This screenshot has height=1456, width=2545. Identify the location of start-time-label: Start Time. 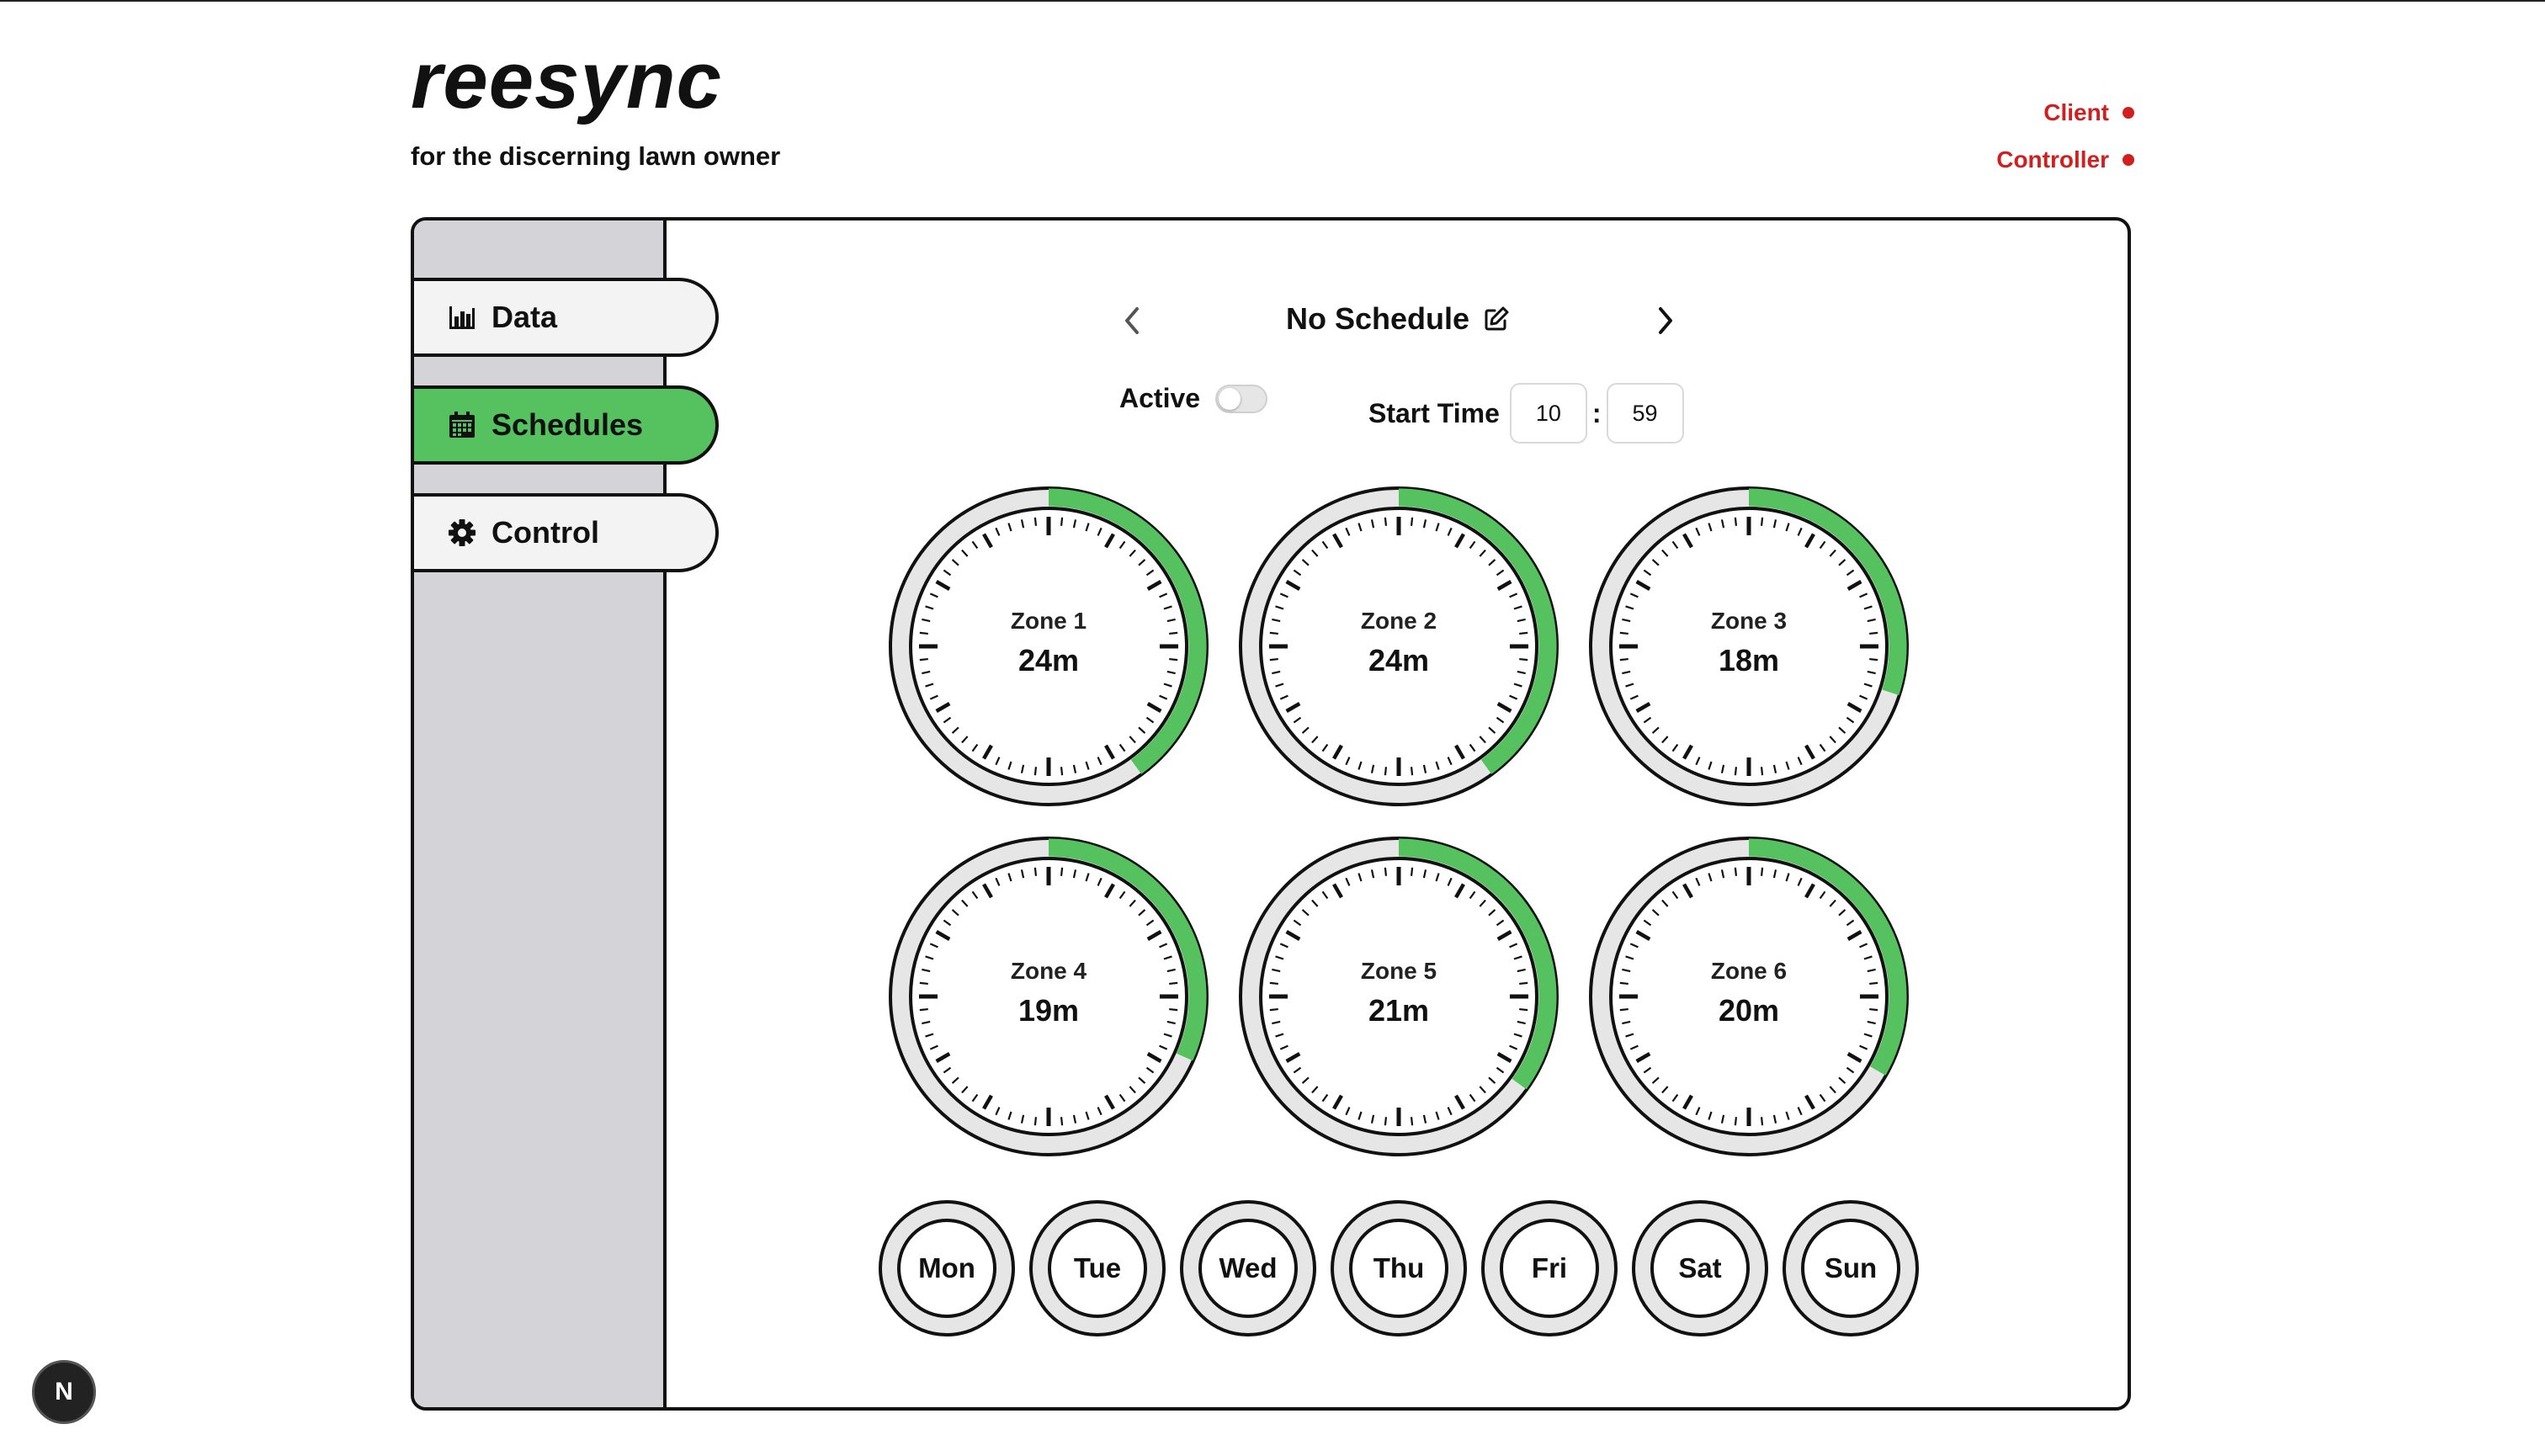
(1434, 413).